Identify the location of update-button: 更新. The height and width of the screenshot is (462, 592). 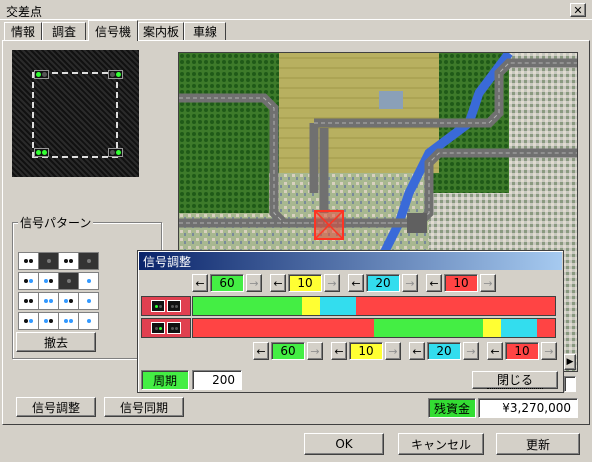
(538, 444).